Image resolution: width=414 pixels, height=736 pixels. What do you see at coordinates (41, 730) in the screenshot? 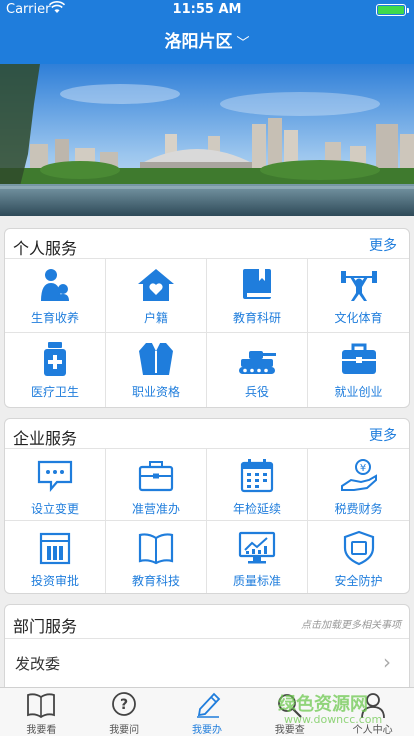
I see `tab-label: 我要看` at bounding box center [41, 730].